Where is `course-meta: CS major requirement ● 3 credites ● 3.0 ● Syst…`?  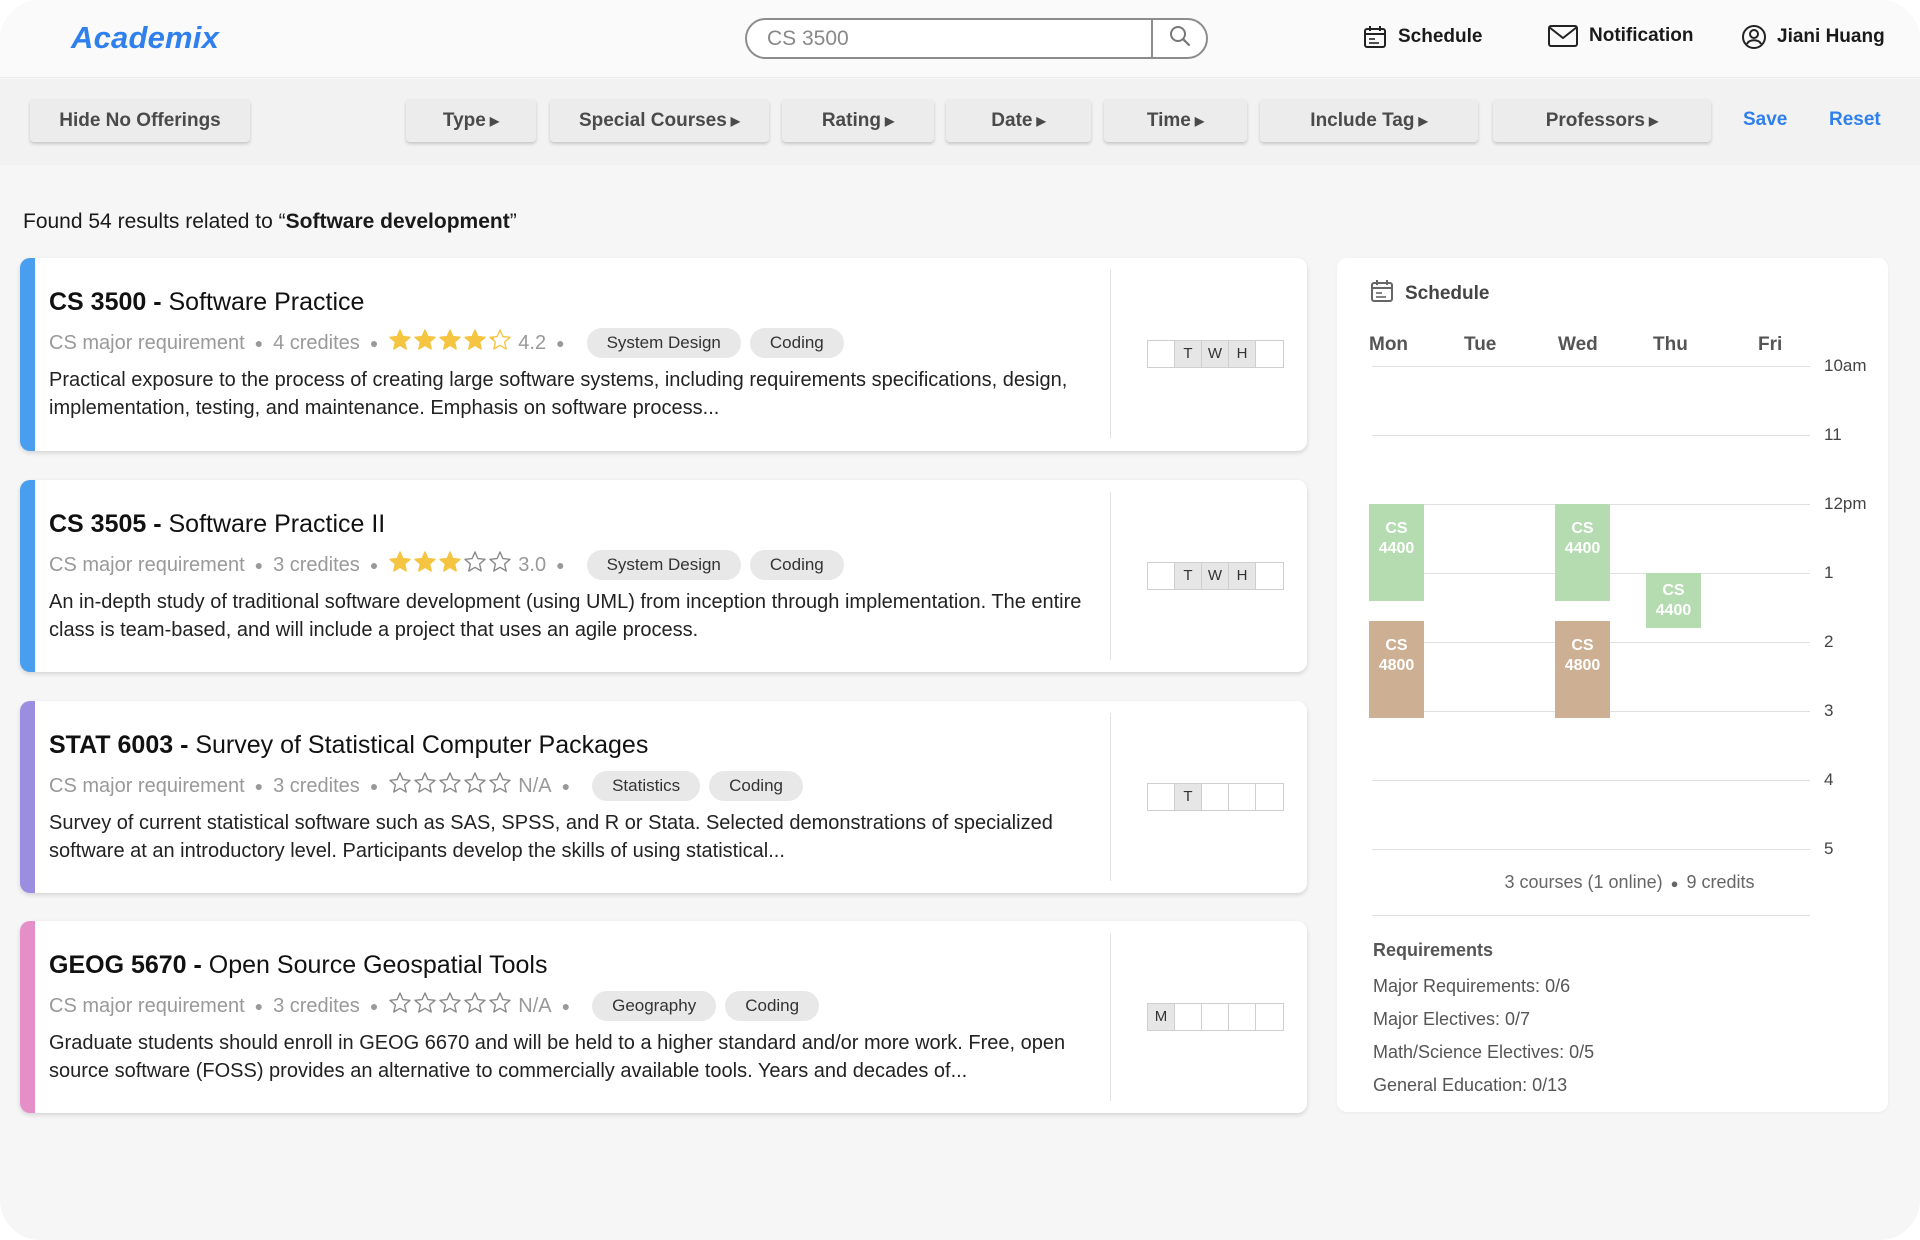
course-meta: CS major requirement ● 3 credites ● 3.0 ● Syst… is located at coordinates (451, 565).